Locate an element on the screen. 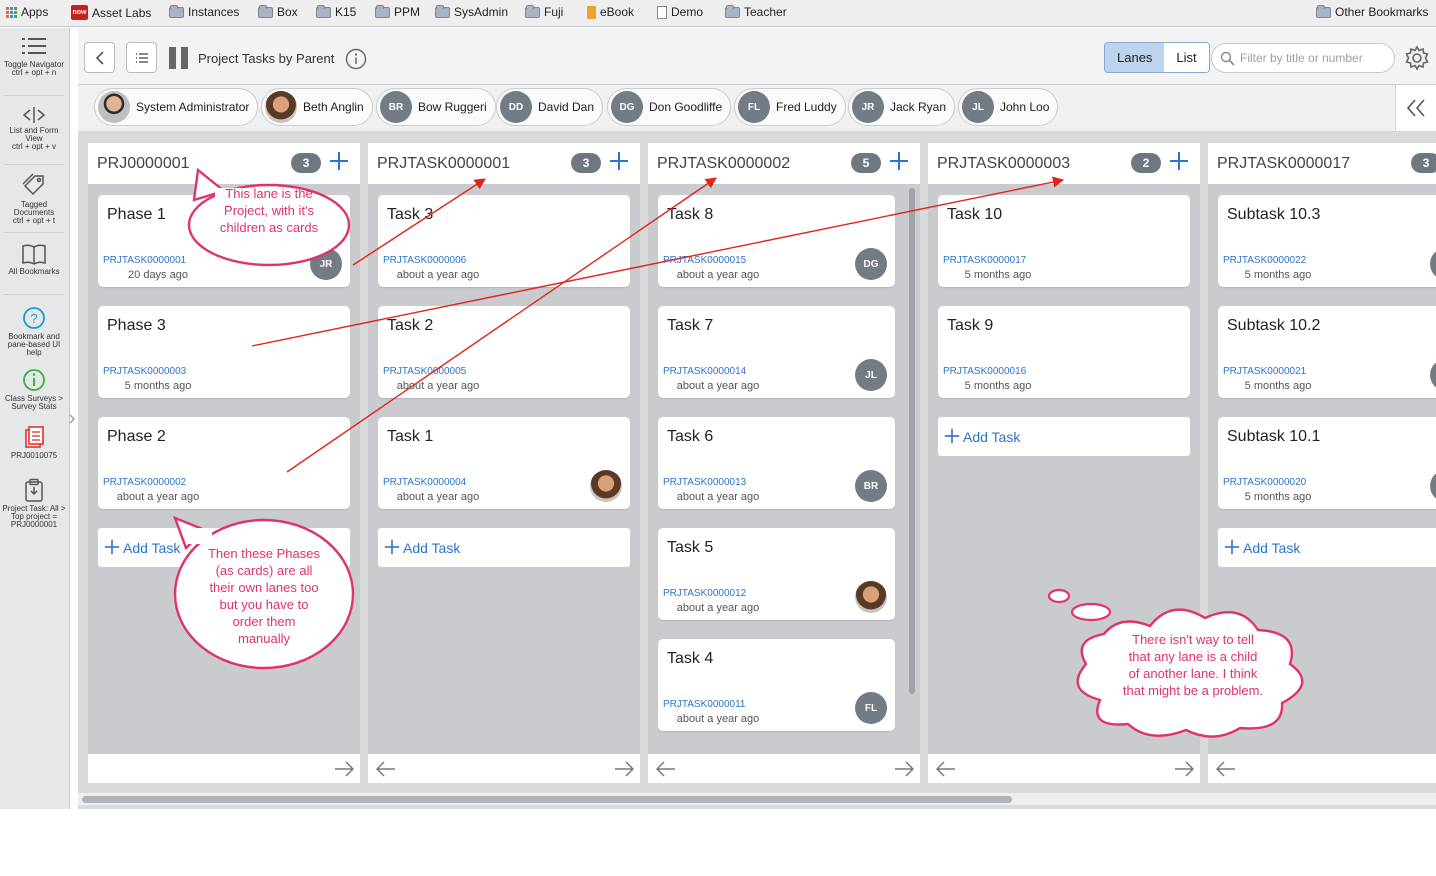 The width and height of the screenshot is (1436, 876). card-number-link: PRJTASK0000006 is located at coordinates (424, 260).